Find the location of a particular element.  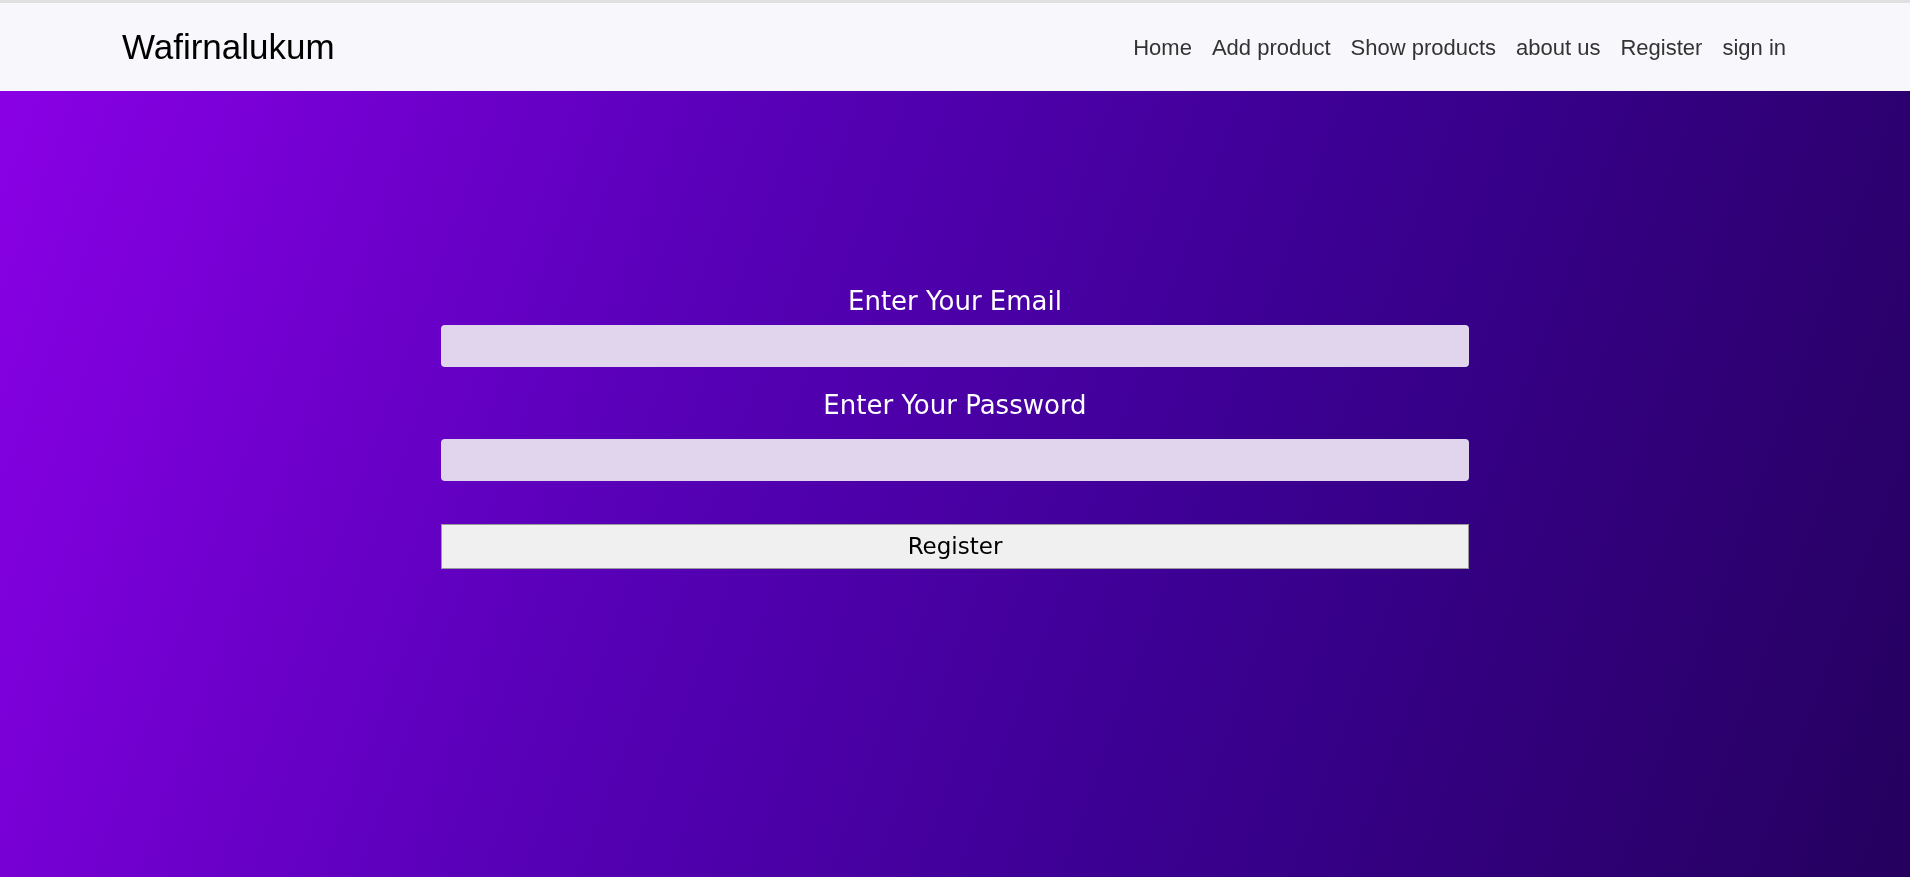

nav-link: about us is located at coordinates (1558, 47).